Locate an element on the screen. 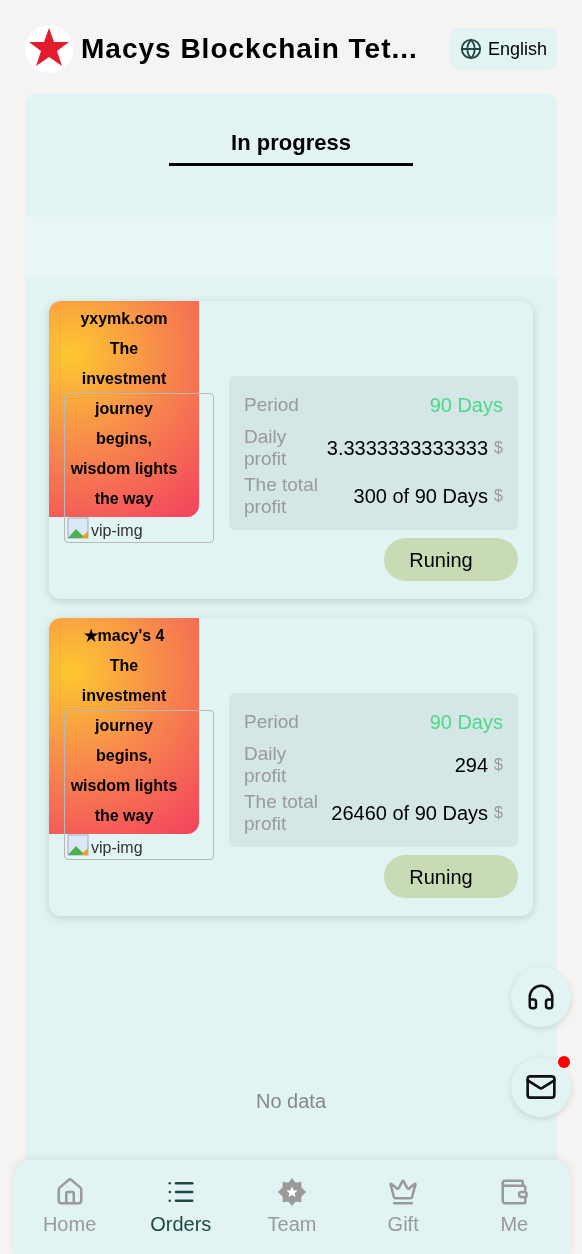 This screenshot has width=582, height=1254. crown-icon is located at coordinates (403, 1192).